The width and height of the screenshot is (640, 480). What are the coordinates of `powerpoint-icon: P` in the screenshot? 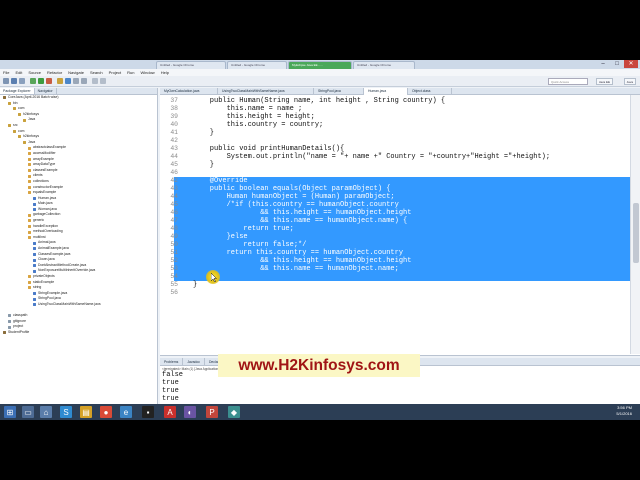 It's located at (212, 412).